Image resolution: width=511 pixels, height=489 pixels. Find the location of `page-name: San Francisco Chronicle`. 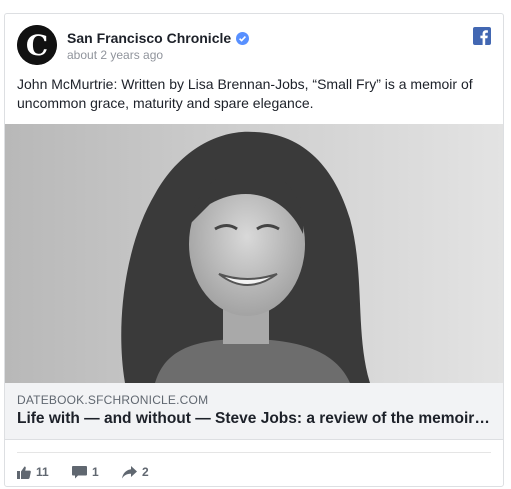

page-name: San Francisco Chronicle is located at coordinates (158, 38).